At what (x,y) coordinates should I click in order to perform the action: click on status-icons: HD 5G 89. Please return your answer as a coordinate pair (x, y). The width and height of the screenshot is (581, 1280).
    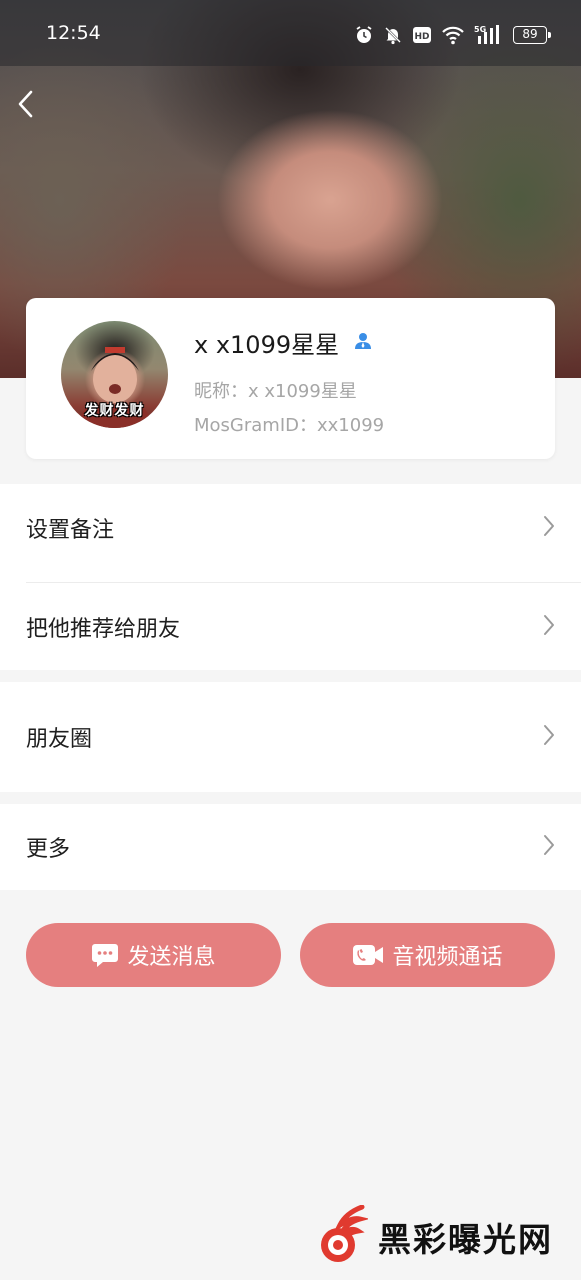
    Looking at the image, I should click on (452, 35).